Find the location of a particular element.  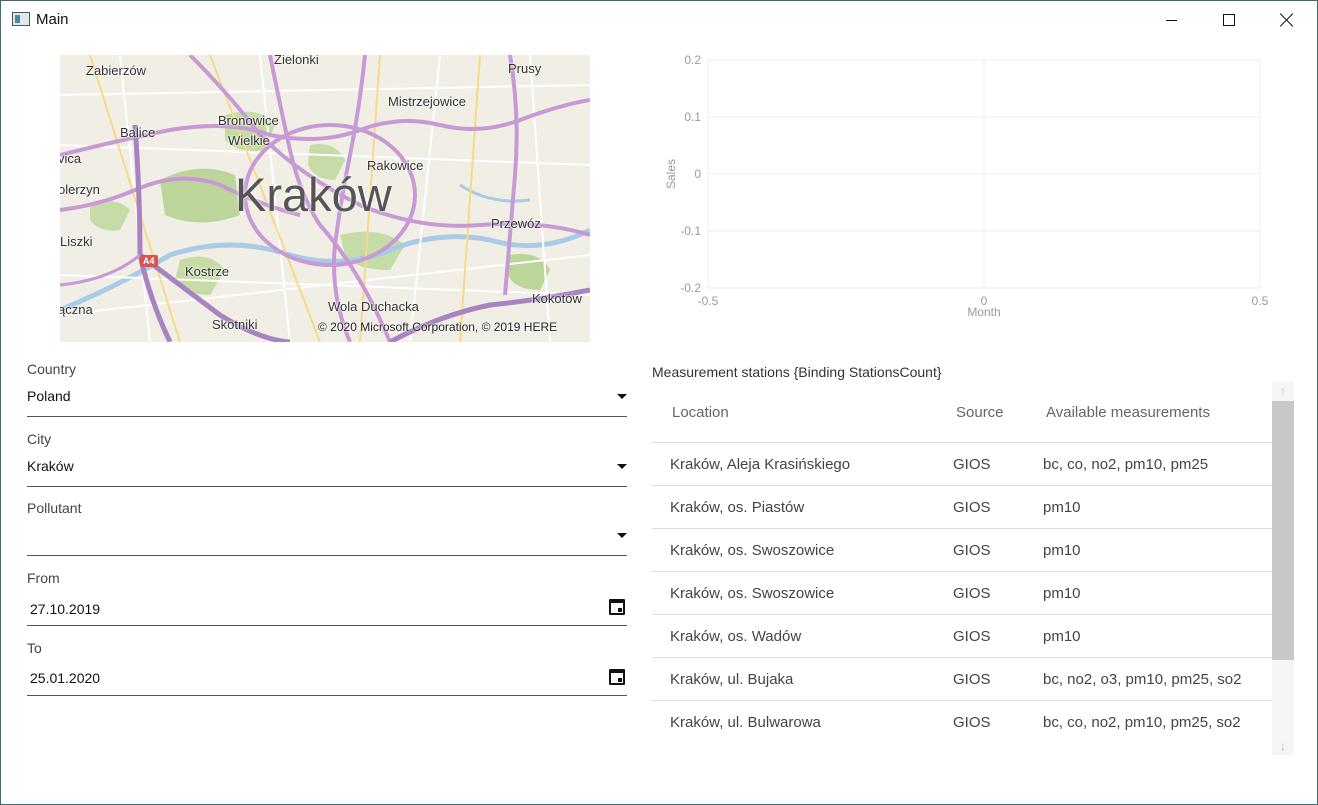

x-tick-label: -0.5 is located at coordinates (708, 301).